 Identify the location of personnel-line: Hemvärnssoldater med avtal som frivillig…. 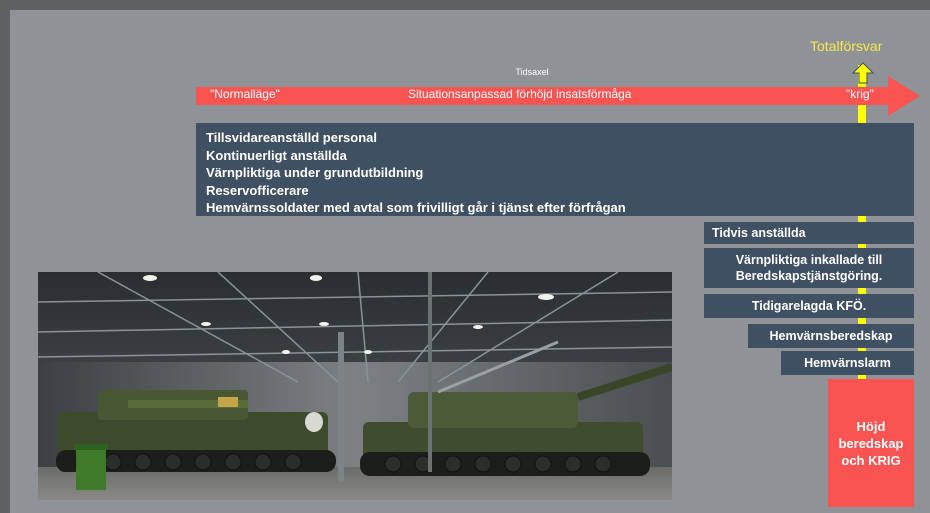
(416, 207).